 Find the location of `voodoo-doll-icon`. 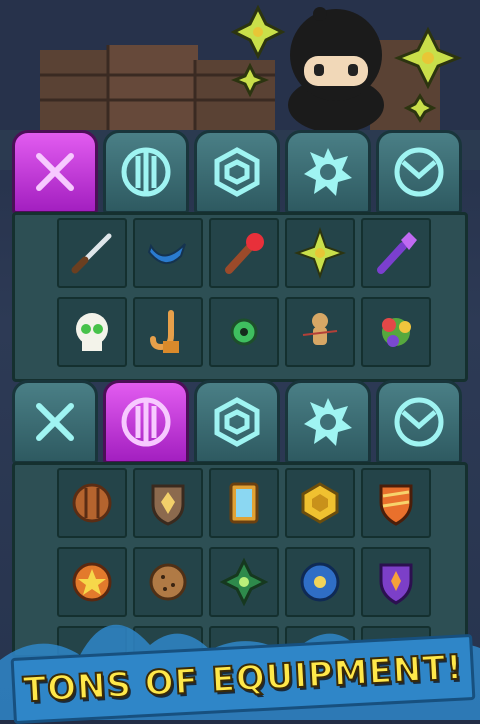

voodoo-doll-icon is located at coordinates (320, 329).